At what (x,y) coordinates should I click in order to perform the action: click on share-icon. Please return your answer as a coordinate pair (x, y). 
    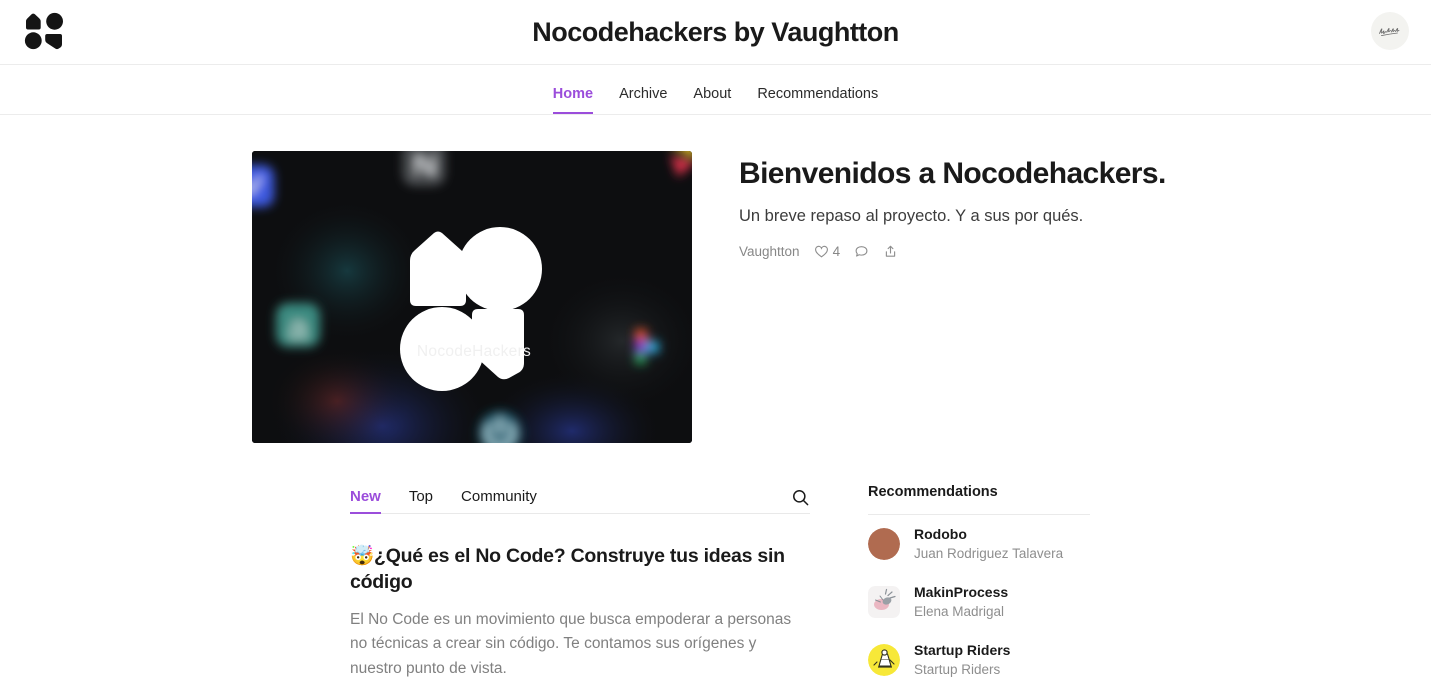
    Looking at the image, I should click on (890, 251).